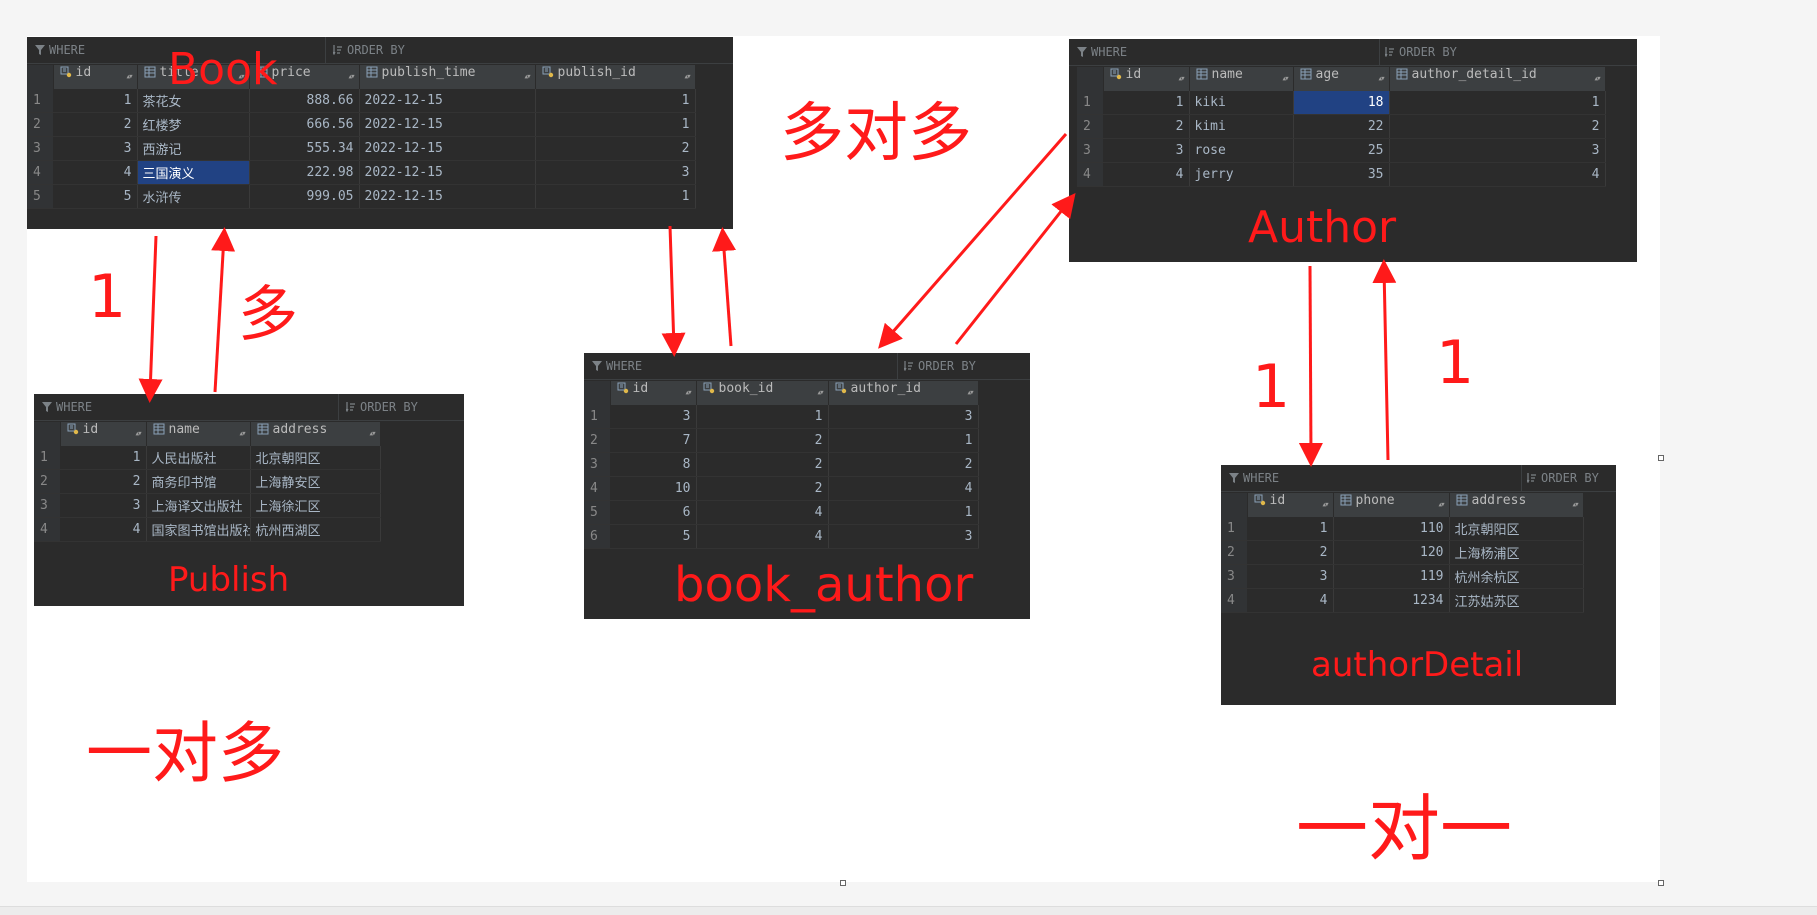  Describe the element at coordinates (304, 196) in the screenshot. I see `cell-price: 999.05` at that location.